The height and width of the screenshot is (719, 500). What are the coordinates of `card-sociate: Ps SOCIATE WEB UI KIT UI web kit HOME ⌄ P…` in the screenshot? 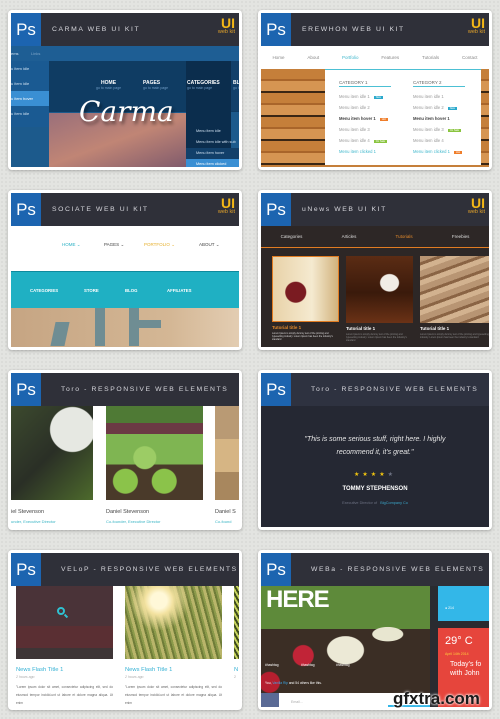 It's located at (125, 270).